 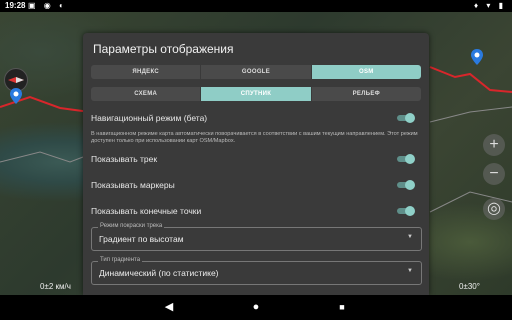 I want to click on provider-selector: ЯНДЕКС GOOGLE OSM, so click(x=256, y=72).